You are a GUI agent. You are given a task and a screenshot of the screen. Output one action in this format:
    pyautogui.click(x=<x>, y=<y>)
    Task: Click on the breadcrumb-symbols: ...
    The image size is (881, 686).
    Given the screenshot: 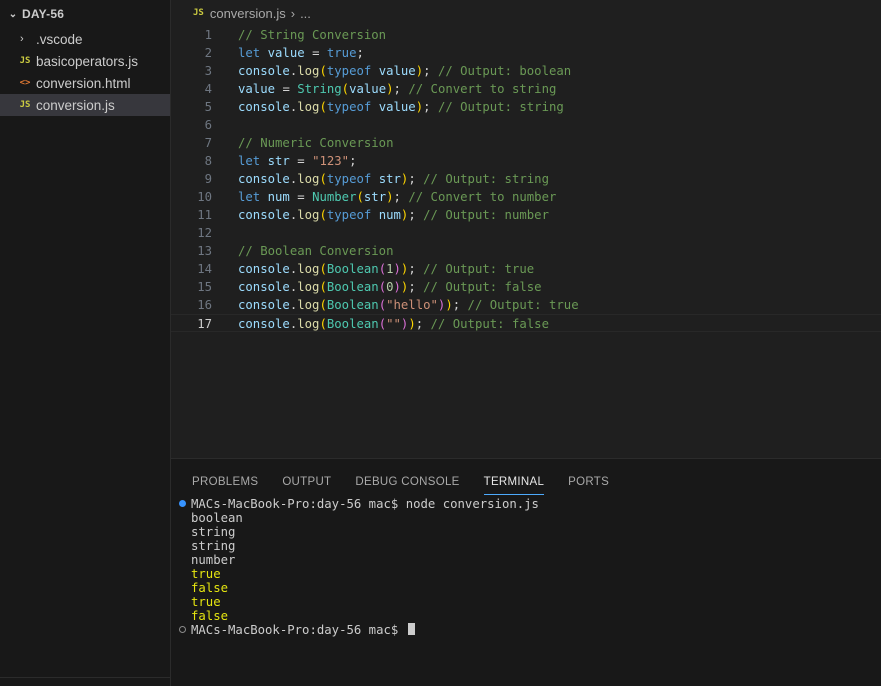 What is the action you would take?
    pyautogui.click(x=305, y=13)
    